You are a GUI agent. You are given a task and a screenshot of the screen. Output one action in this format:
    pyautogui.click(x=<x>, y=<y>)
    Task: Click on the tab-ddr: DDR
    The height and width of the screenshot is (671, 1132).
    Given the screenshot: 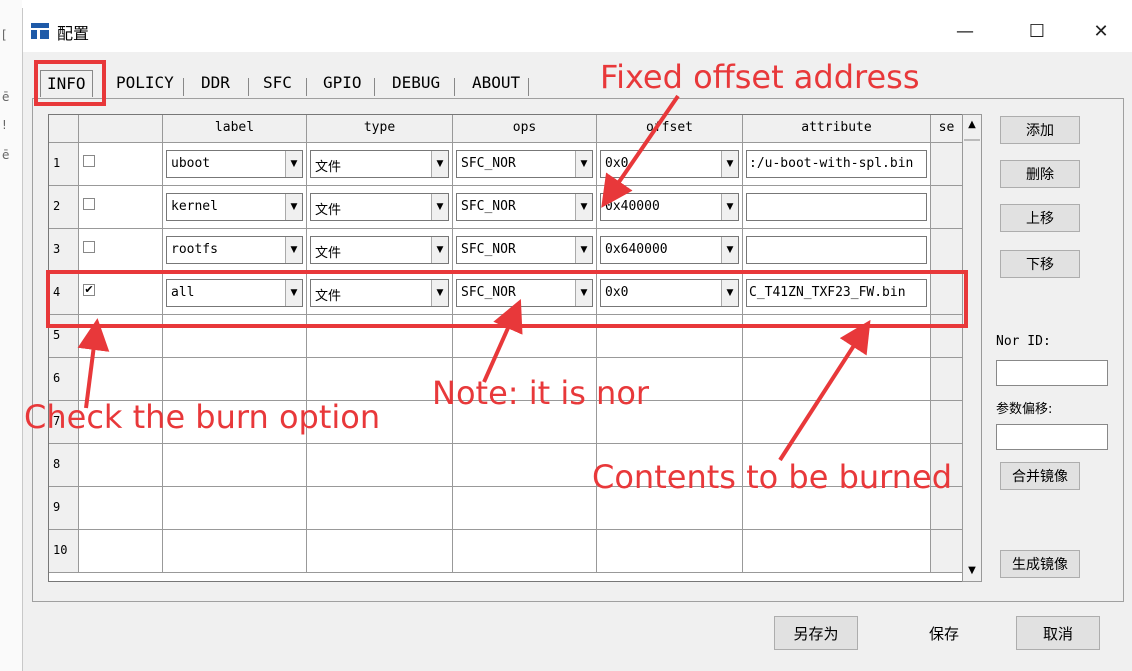 What is the action you would take?
    pyautogui.click(x=215, y=83)
    